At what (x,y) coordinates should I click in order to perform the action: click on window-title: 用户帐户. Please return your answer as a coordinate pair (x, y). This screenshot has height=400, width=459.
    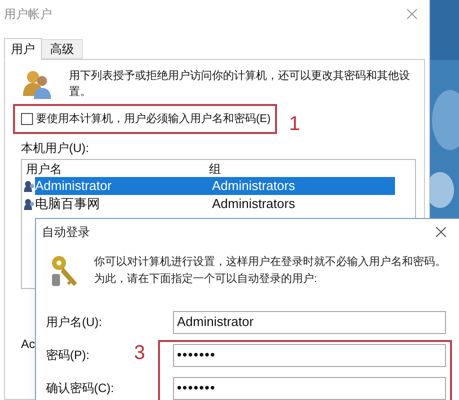
    Looking at the image, I should click on (28, 14).